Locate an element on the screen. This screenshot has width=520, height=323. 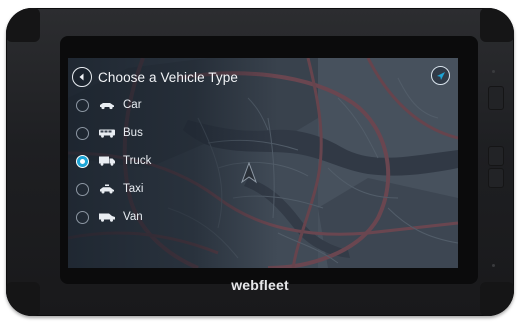
current-position-arrow-icon is located at coordinates (249, 173).